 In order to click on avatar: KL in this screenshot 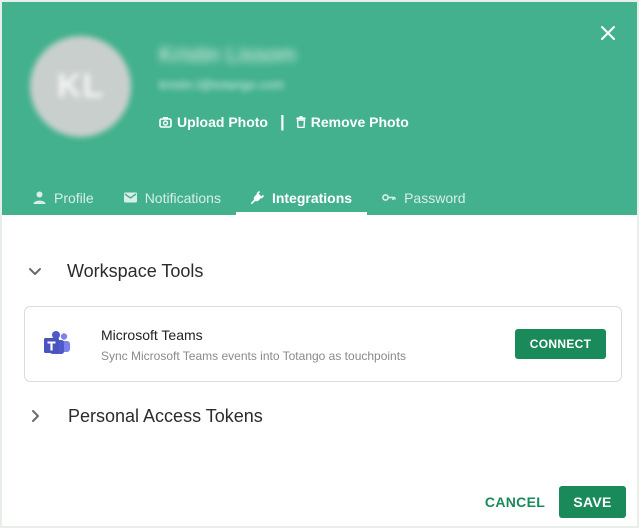, I will do `click(80, 86)`.